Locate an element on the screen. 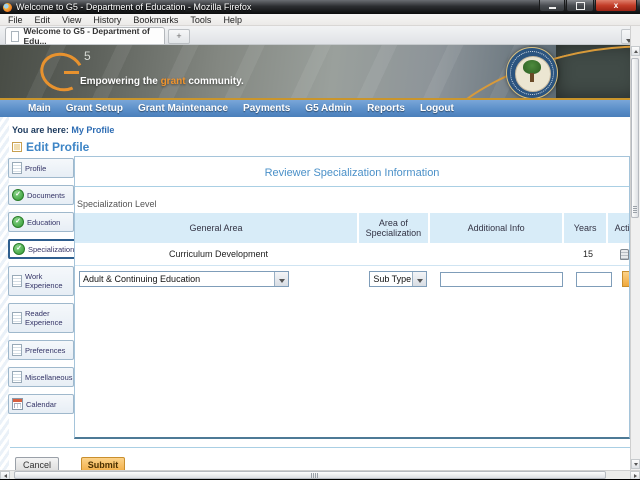 This screenshot has width=640, height=480. vertical-scrollbar is located at coordinates (635, 248).